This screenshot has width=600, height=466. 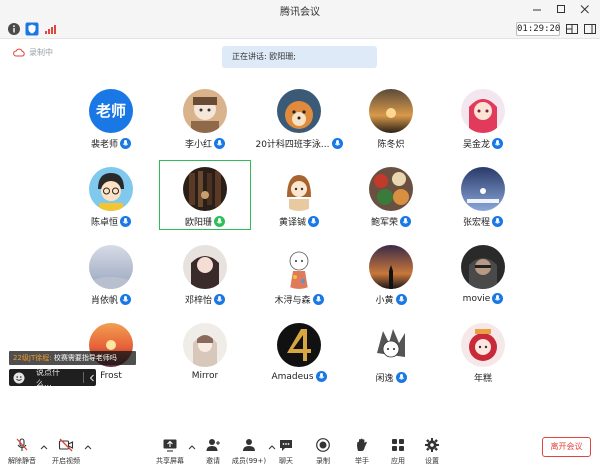 What do you see at coordinates (92, 378) in the screenshot?
I see `chevron-left-icon` at bounding box center [92, 378].